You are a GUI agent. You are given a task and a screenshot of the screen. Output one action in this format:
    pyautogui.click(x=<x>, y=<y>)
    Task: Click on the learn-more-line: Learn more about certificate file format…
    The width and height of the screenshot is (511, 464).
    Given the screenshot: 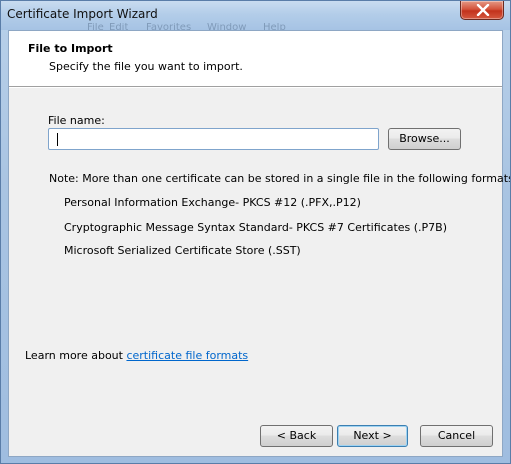 What is the action you would take?
    pyautogui.click(x=136, y=355)
    